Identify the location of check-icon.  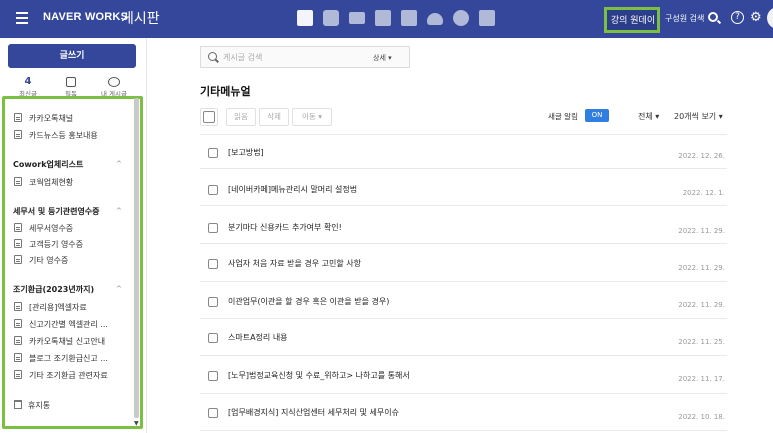
(461, 18).